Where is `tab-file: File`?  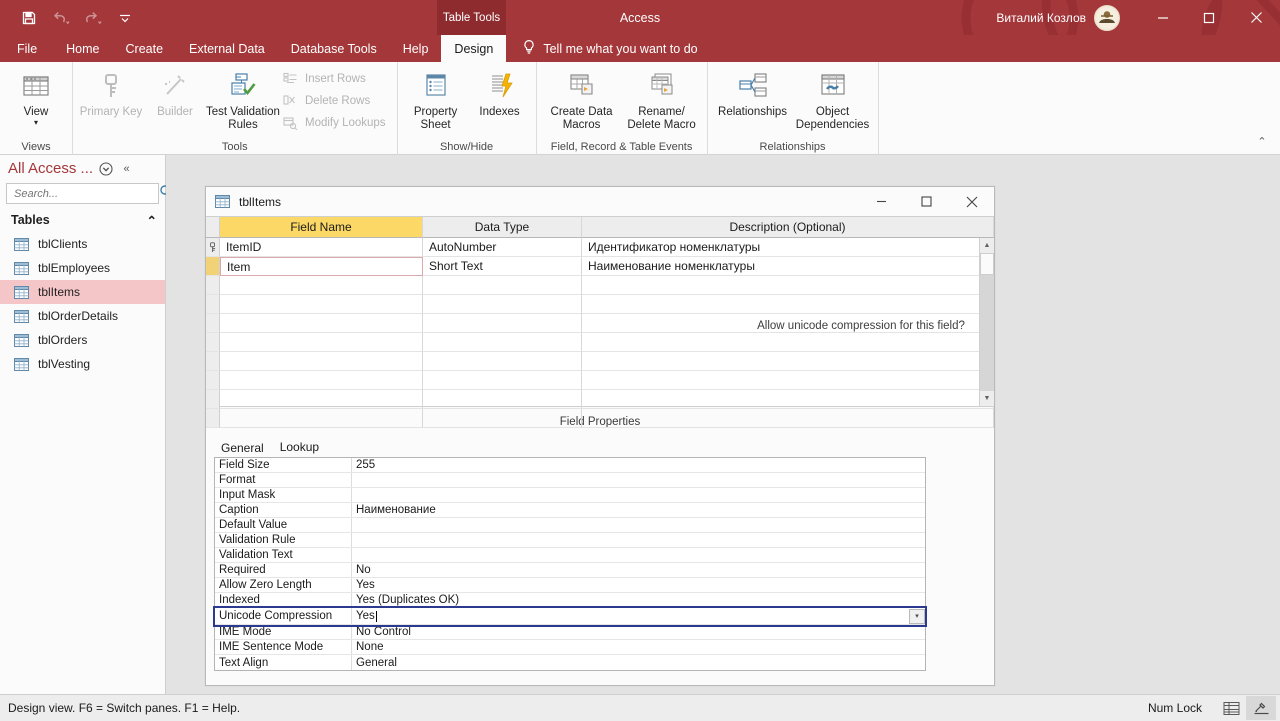
tab-file: File is located at coordinates (26, 48).